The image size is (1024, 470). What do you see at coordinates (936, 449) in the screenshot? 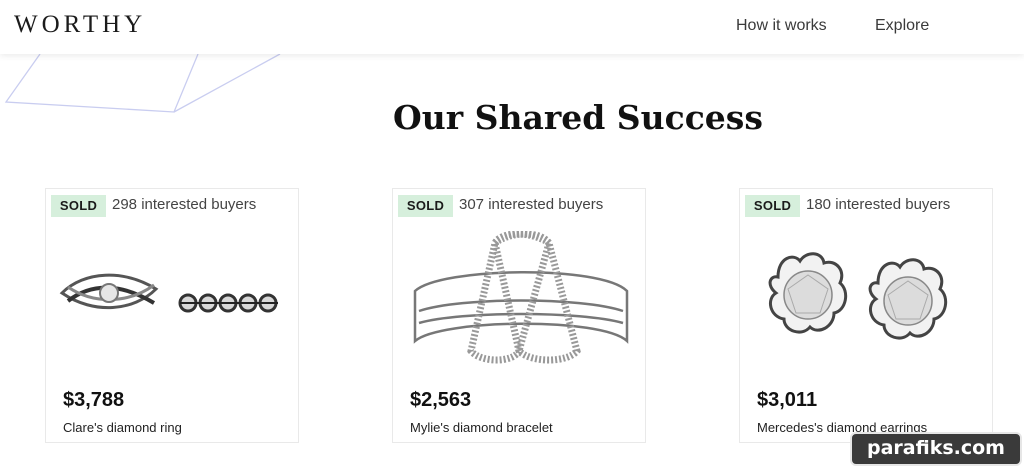
I see `watermark-badge: parafiks.com` at bounding box center [936, 449].